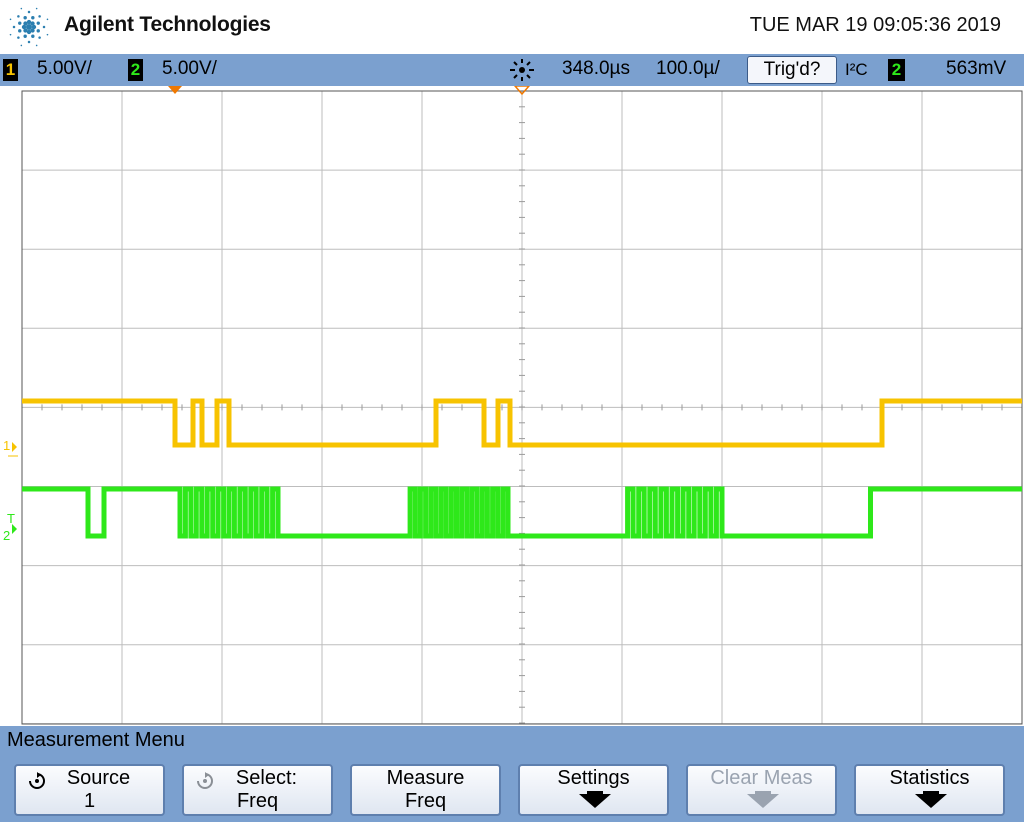 The width and height of the screenshot is (1024, 822). I want to click on source-softkey: Source 1, so click(89, 790).